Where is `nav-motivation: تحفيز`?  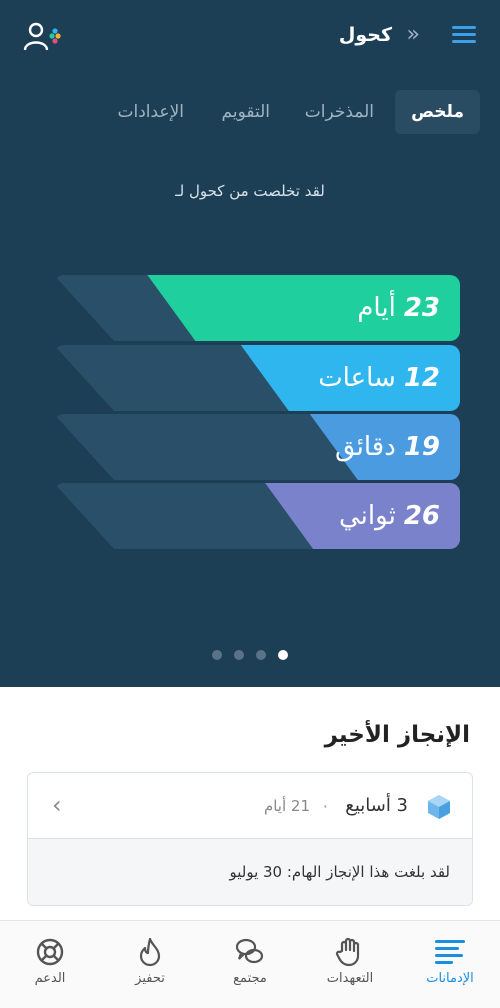 nav-motivation: تحفيز is located at coordinates (150, 967).